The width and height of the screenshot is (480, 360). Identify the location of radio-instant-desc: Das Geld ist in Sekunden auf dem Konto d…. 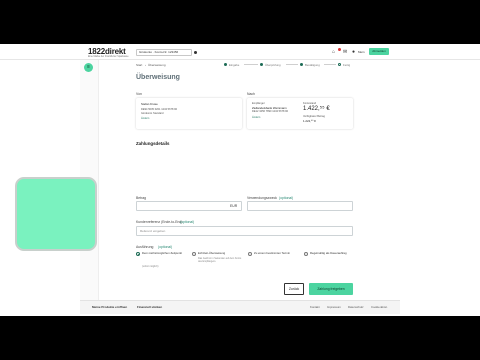
(220, 260).